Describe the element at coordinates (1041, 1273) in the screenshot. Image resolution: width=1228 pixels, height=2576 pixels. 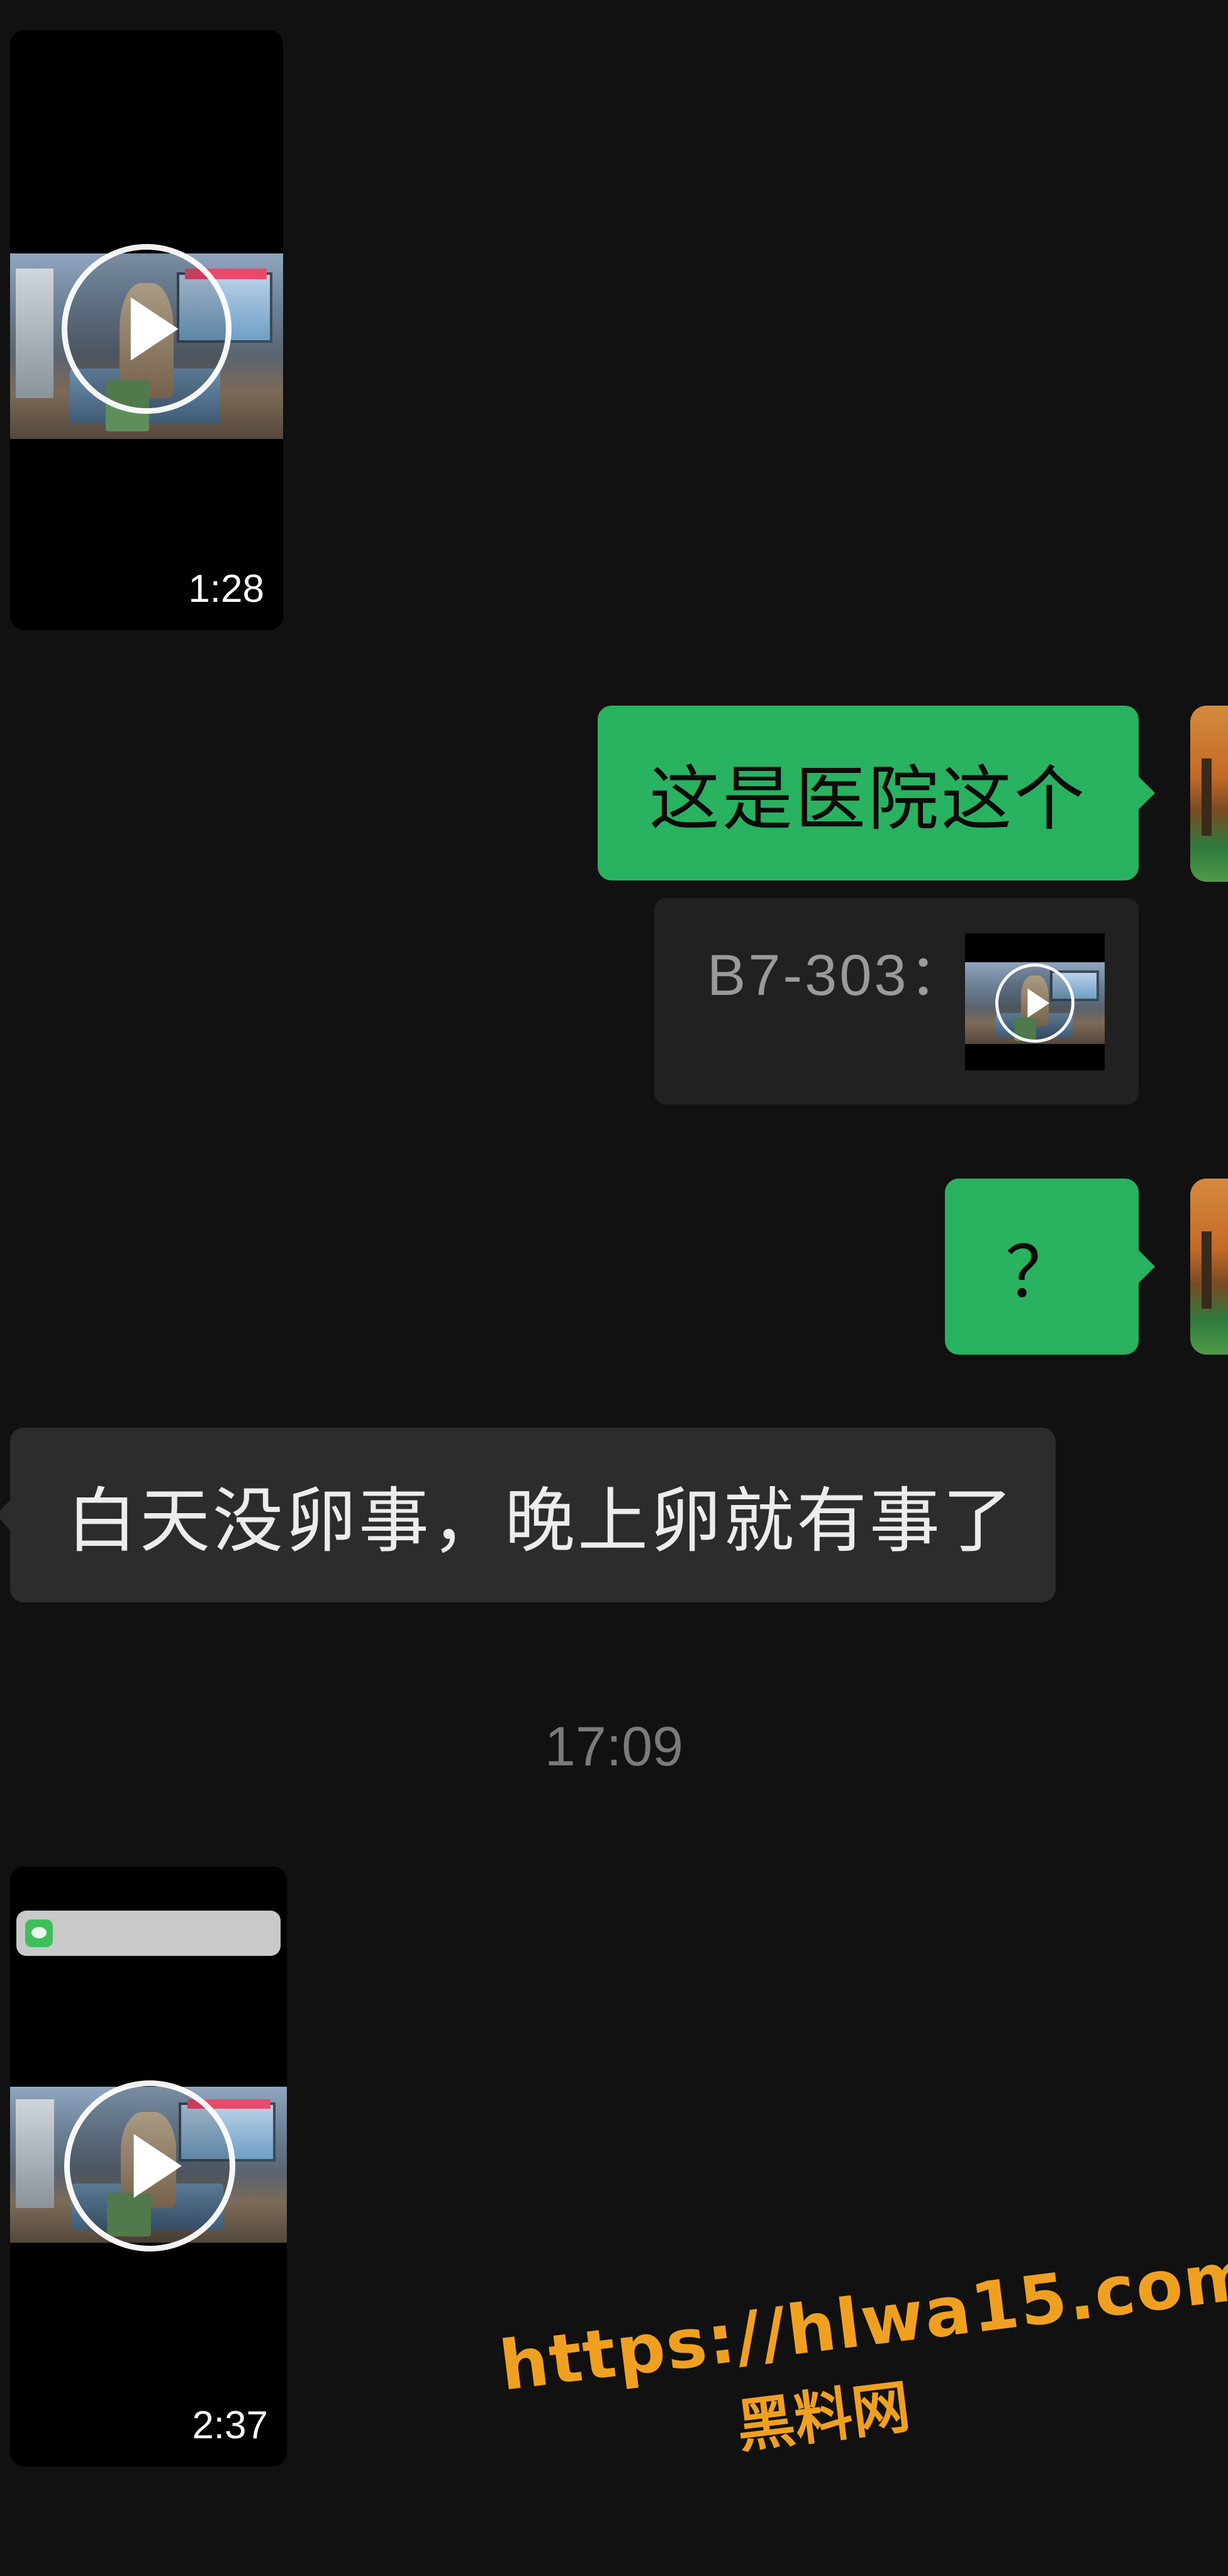
I see `message-text: ？` at that location.